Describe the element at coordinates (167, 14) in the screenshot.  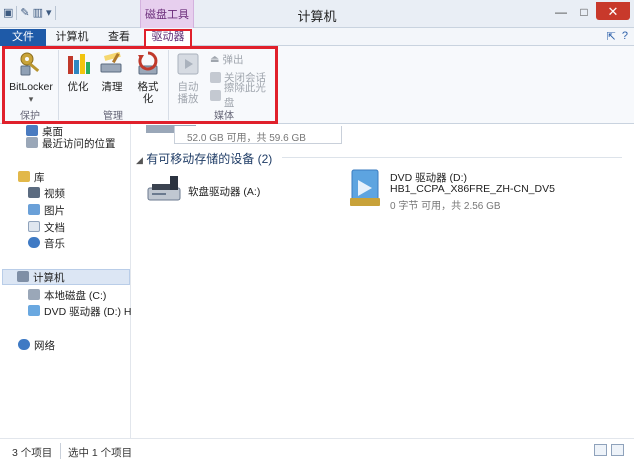
I see `context-tab-title: 磁盘工具` at that location.